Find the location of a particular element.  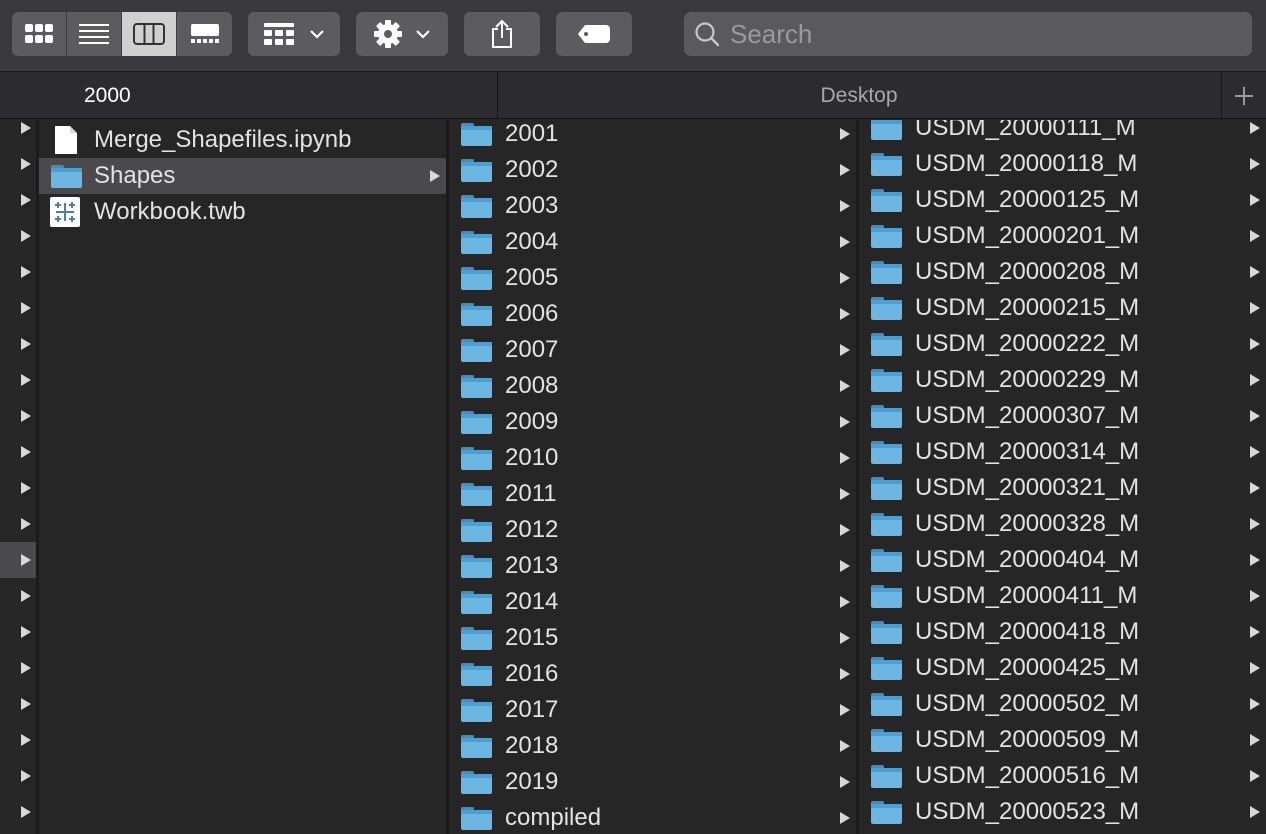

list-item-year-folder: 2011 is located at coordinates (652, 494).